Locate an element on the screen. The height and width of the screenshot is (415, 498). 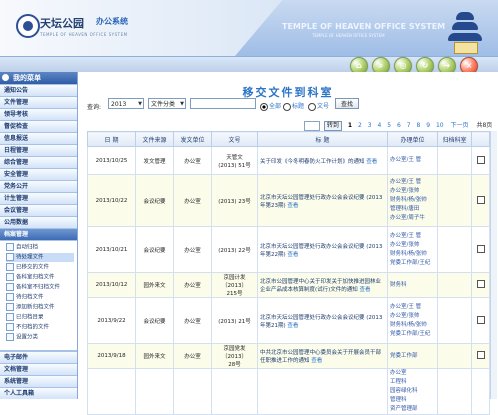
sidebar-item-public-data: 公用数据 is located at coordinates (38, 222).